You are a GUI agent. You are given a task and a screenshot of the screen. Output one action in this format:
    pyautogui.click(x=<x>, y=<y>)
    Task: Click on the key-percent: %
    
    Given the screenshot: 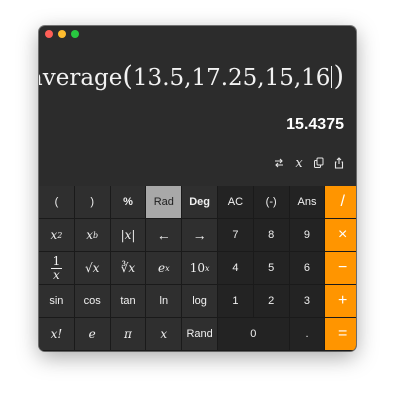 What is the action you would take?
    pyautogui.click(x=128, y=202)
    